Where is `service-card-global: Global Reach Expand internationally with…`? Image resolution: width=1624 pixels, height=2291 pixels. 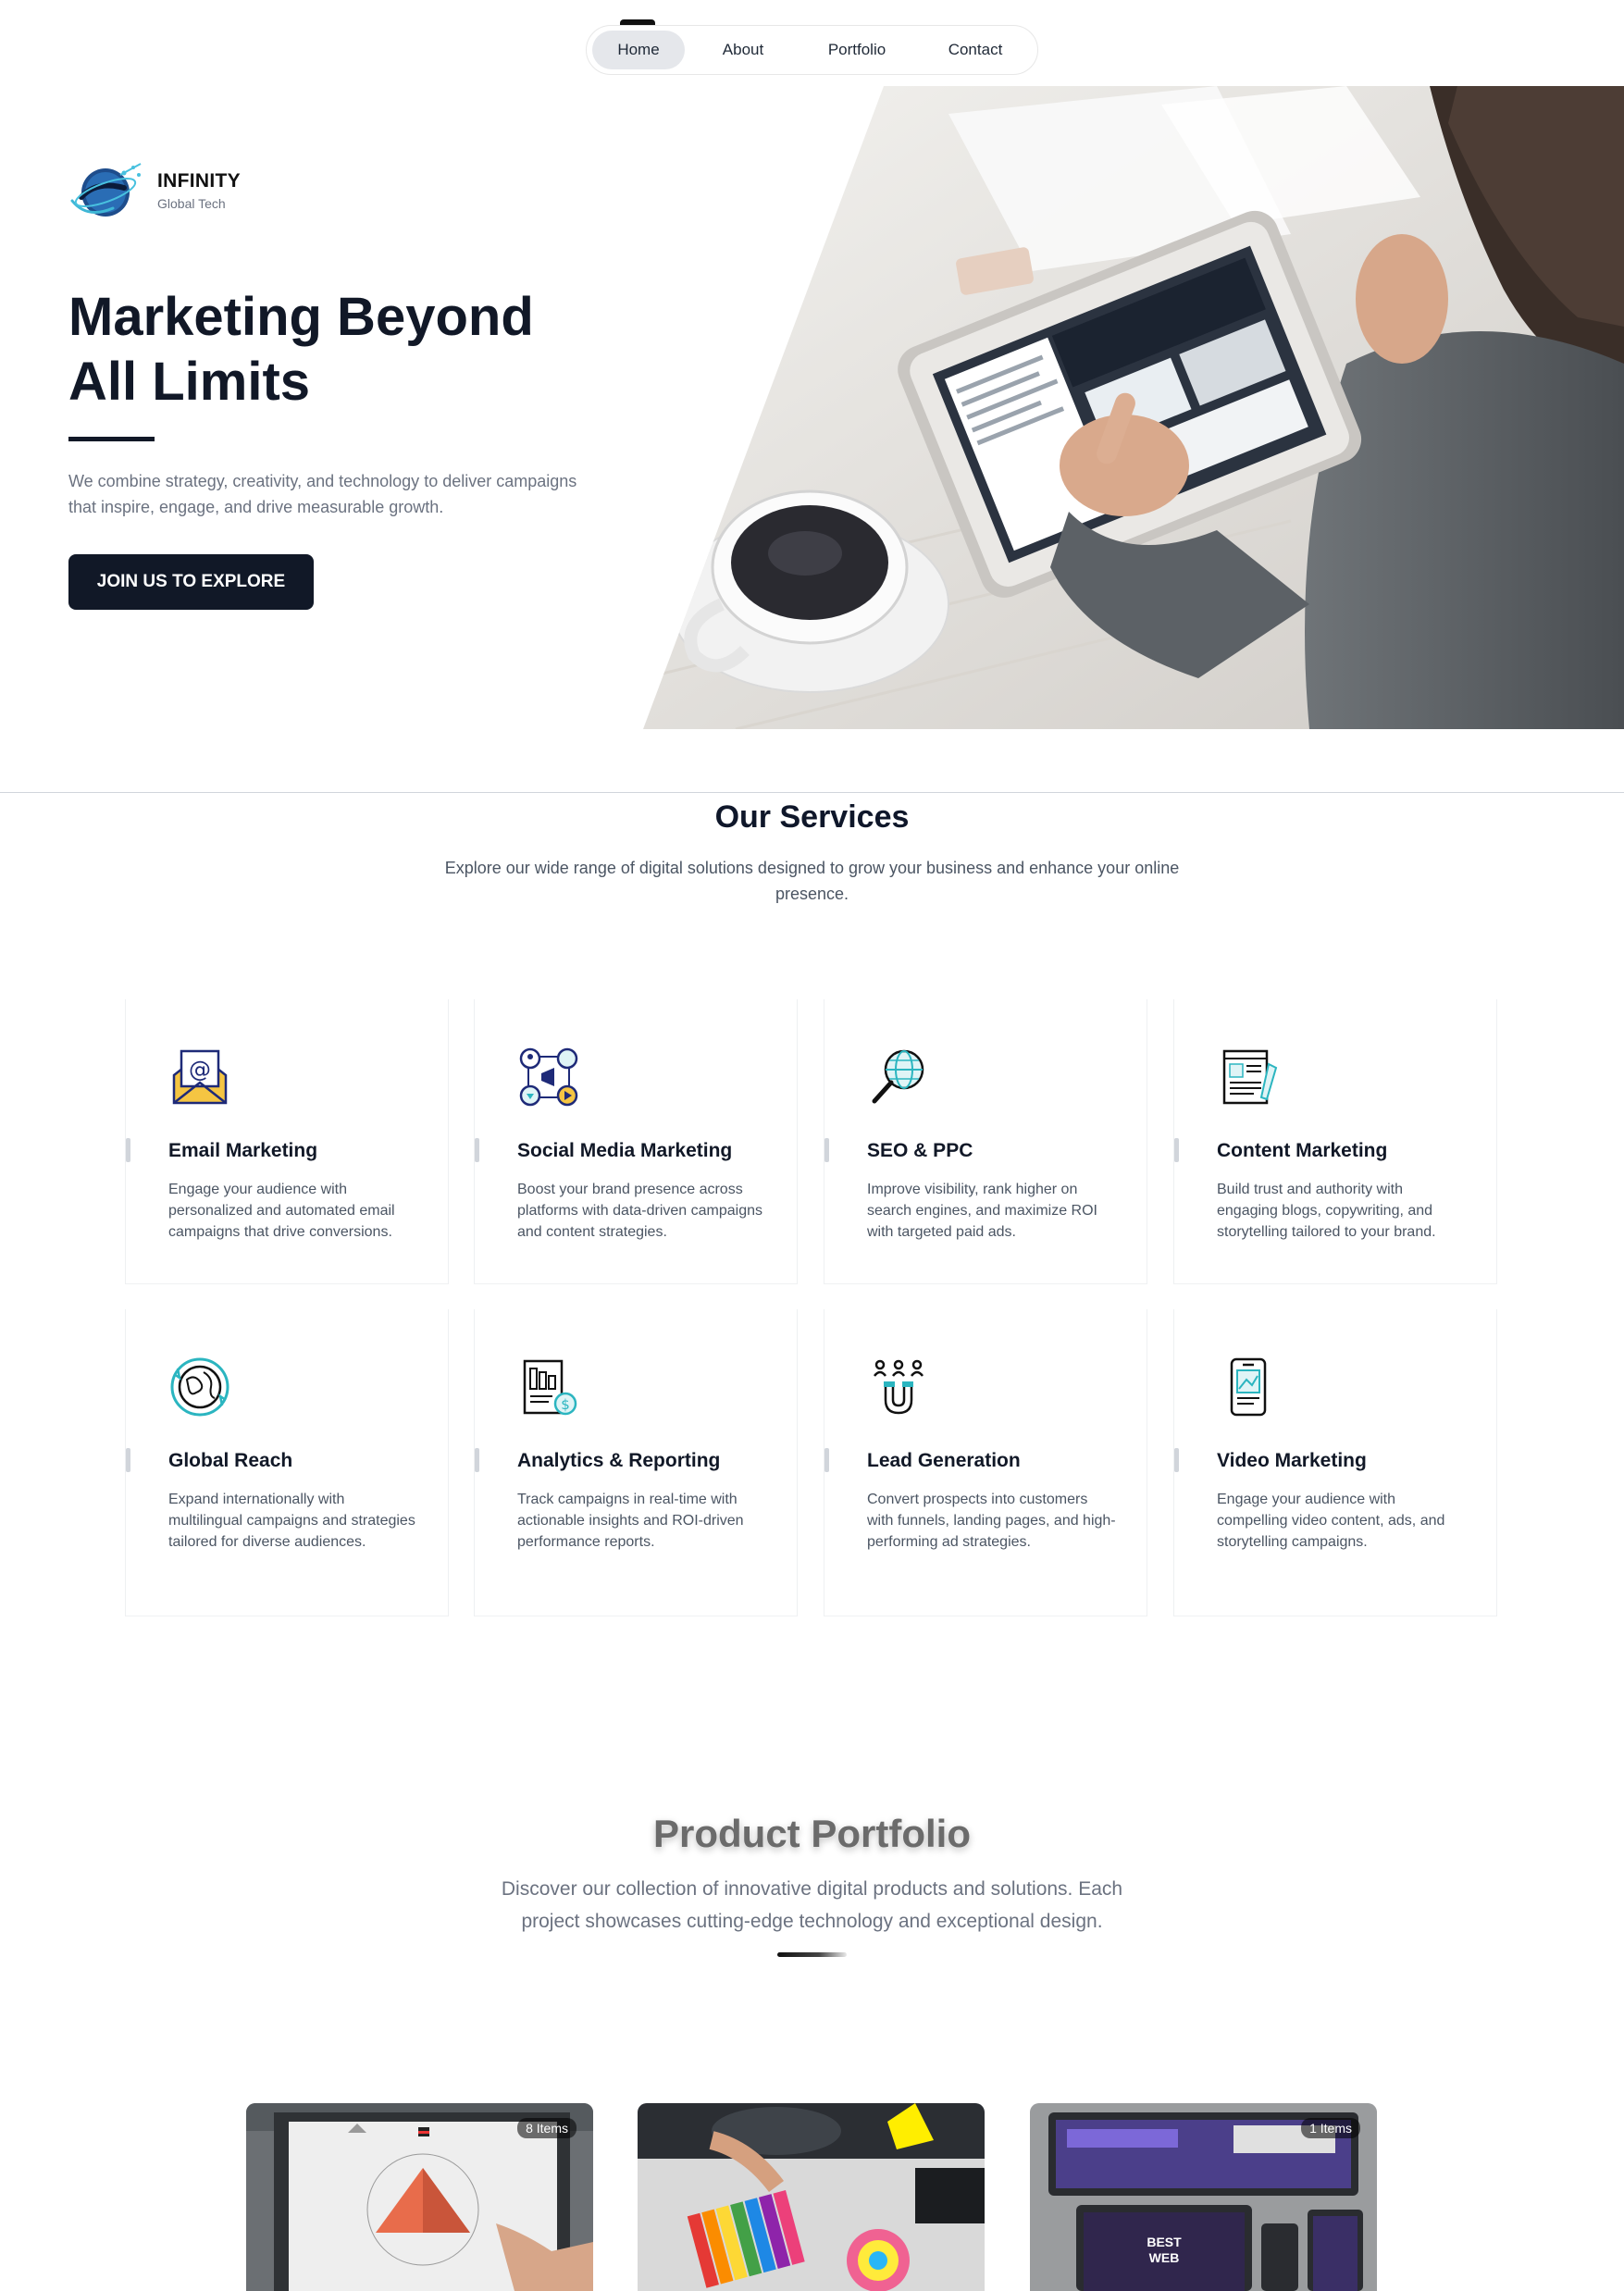 service-card-global: Global Reach Expand internationally with… is located at coordinates (287, 1462).